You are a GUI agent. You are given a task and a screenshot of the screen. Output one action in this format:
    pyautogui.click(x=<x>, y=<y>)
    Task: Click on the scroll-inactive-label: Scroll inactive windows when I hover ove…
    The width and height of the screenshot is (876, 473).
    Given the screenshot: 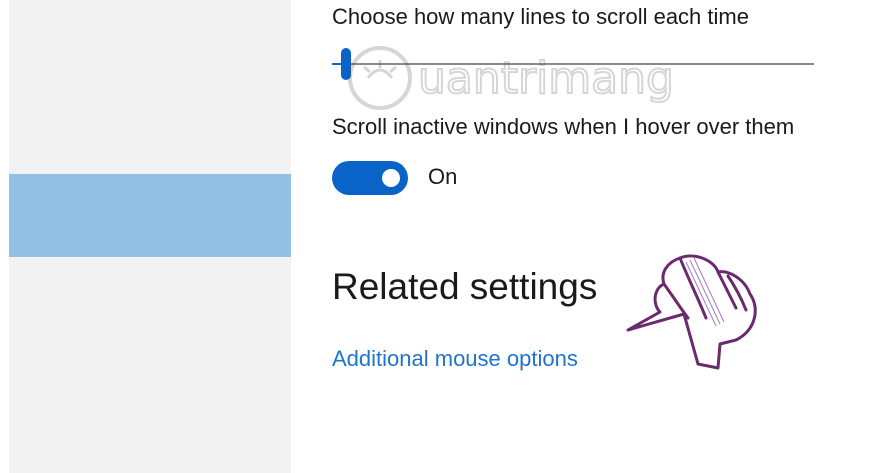 What is the action you would take?
    pyautogui.click(x=563, y=126)
    